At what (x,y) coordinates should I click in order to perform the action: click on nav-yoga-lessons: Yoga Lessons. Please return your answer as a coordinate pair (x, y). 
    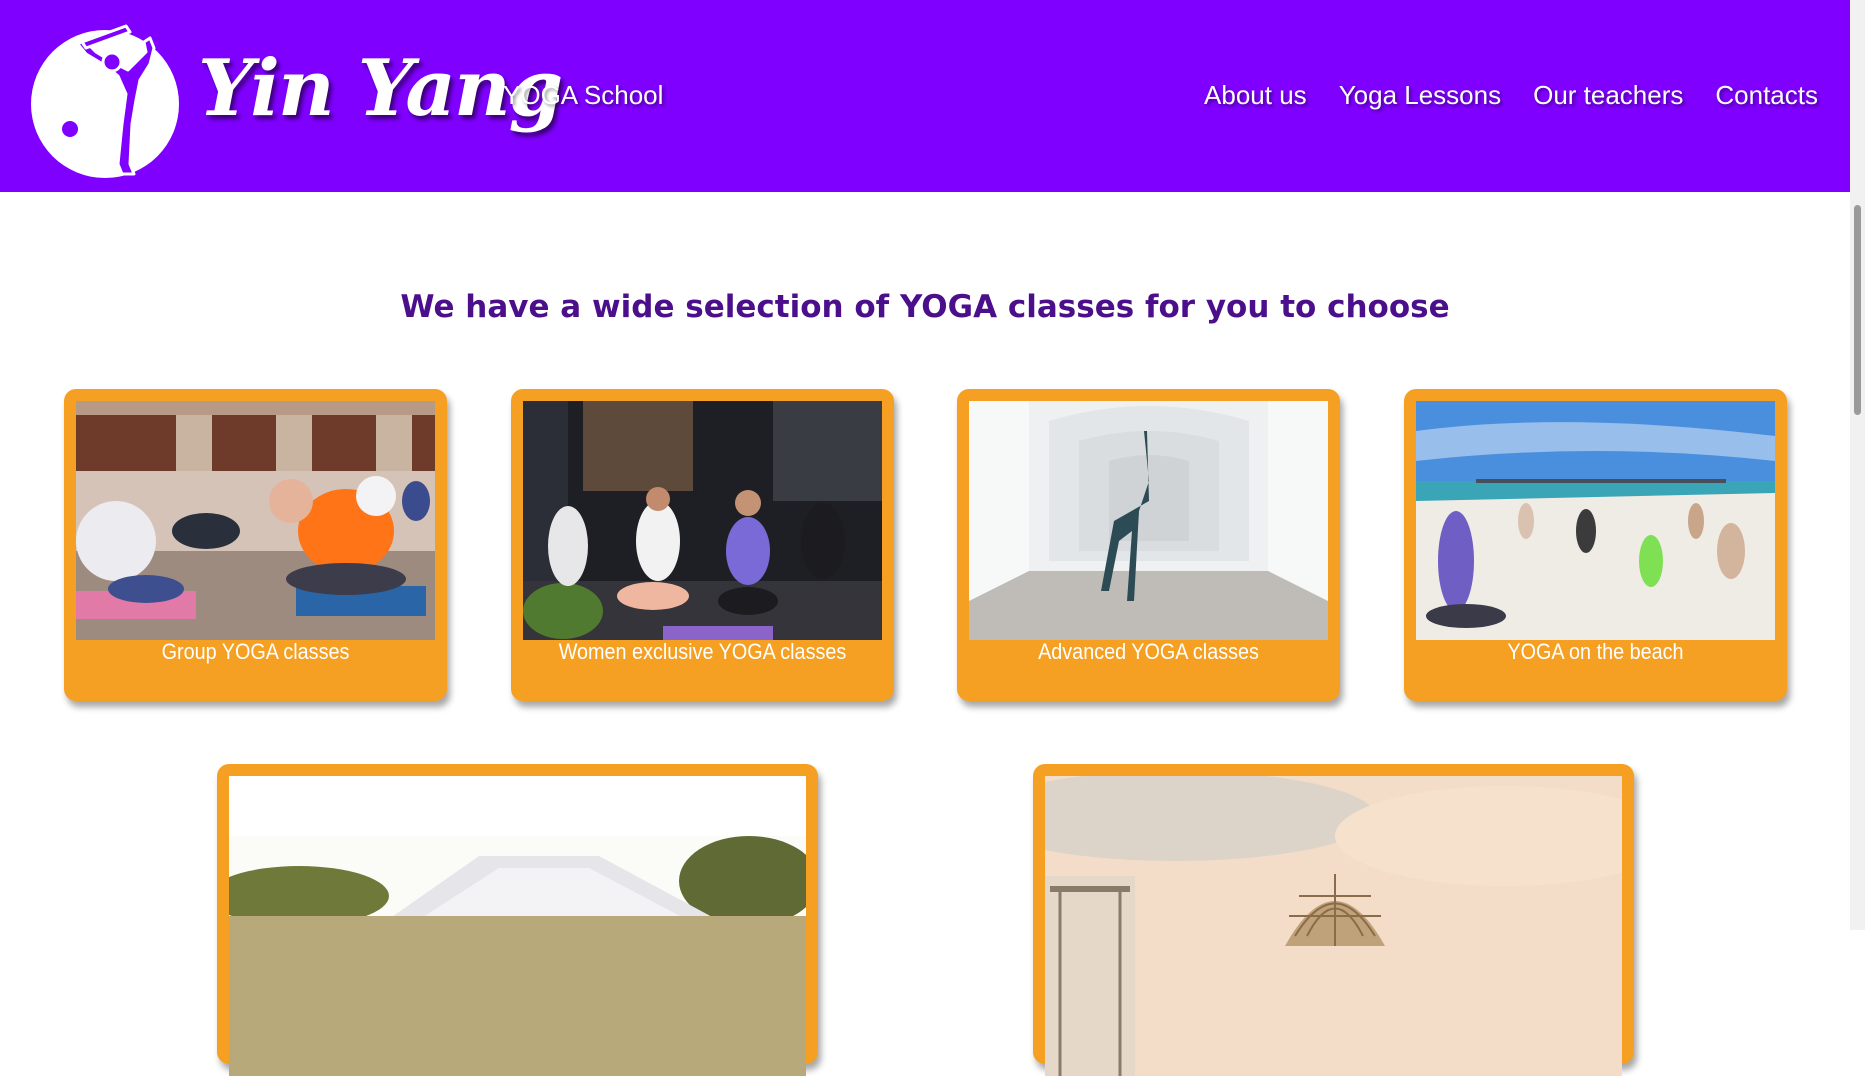
    Looking at the image, I should click on (1420, 95).